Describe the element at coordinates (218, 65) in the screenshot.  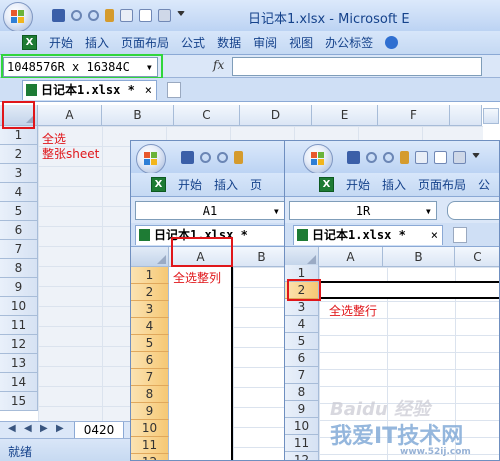
I see `fx-icon: fx` at that location.